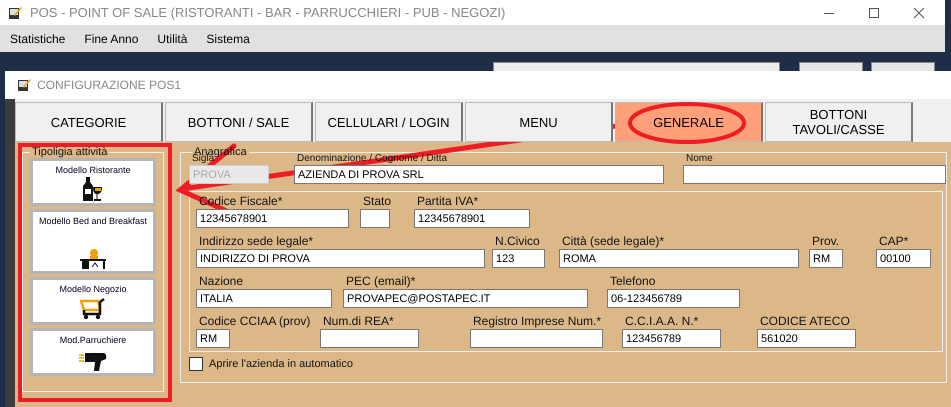 The height and width of the screenshot is (407, 951). I want to click on text-field: PROVAPEC@POSTAPEC.IT, so click(465, 298).